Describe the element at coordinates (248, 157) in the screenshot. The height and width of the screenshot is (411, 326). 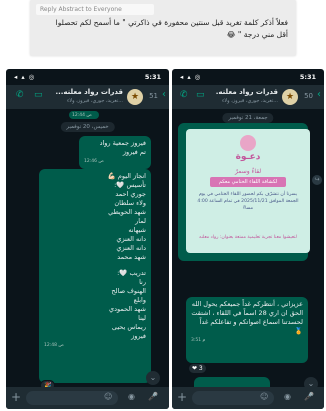
I see `invitation-title: دعـوة` at that location.